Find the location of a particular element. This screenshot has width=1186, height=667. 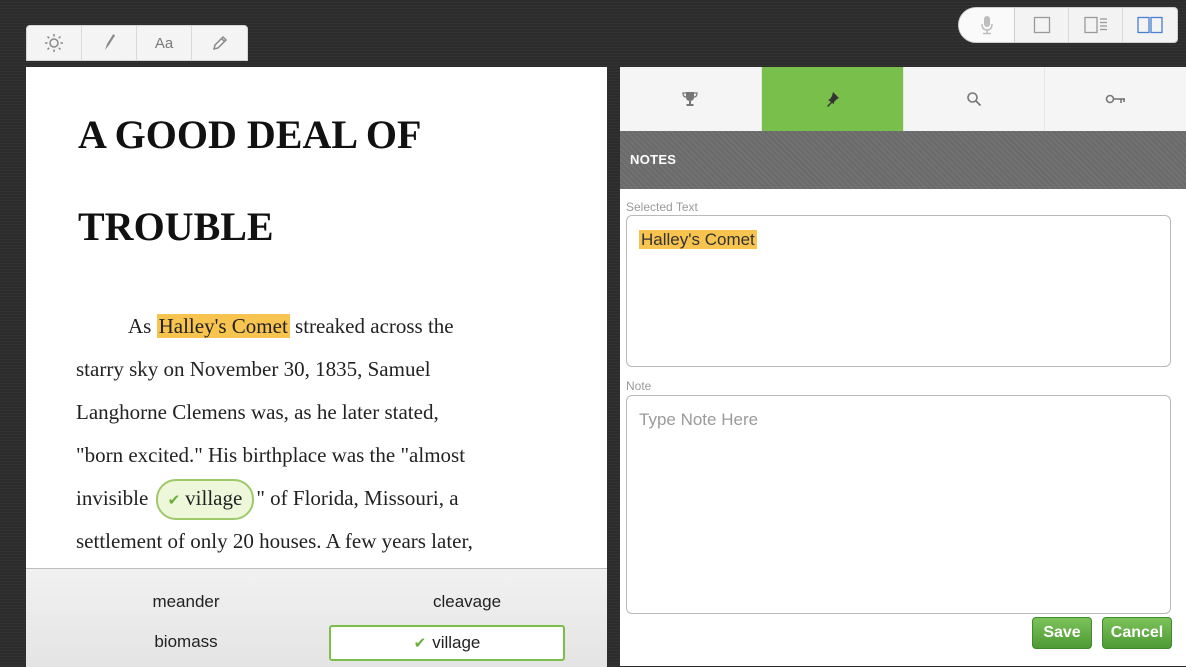

tab-key is located at coordinates (1115, 99).